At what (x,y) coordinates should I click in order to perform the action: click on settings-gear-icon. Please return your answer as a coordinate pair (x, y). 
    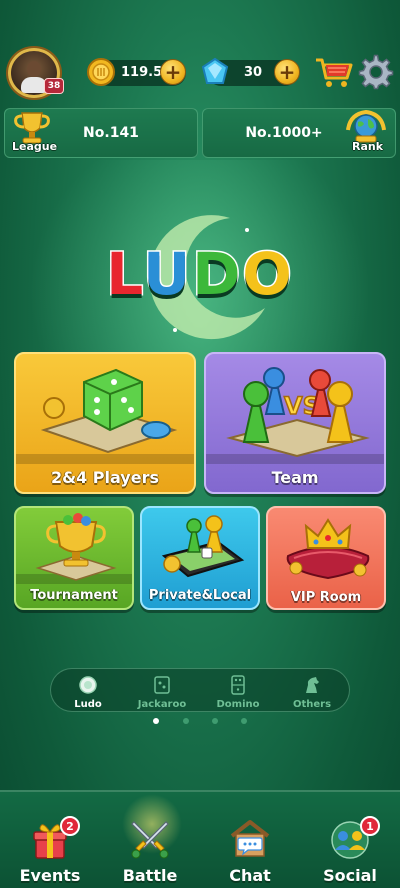
    Looking at the image, I should click on (376, 72).